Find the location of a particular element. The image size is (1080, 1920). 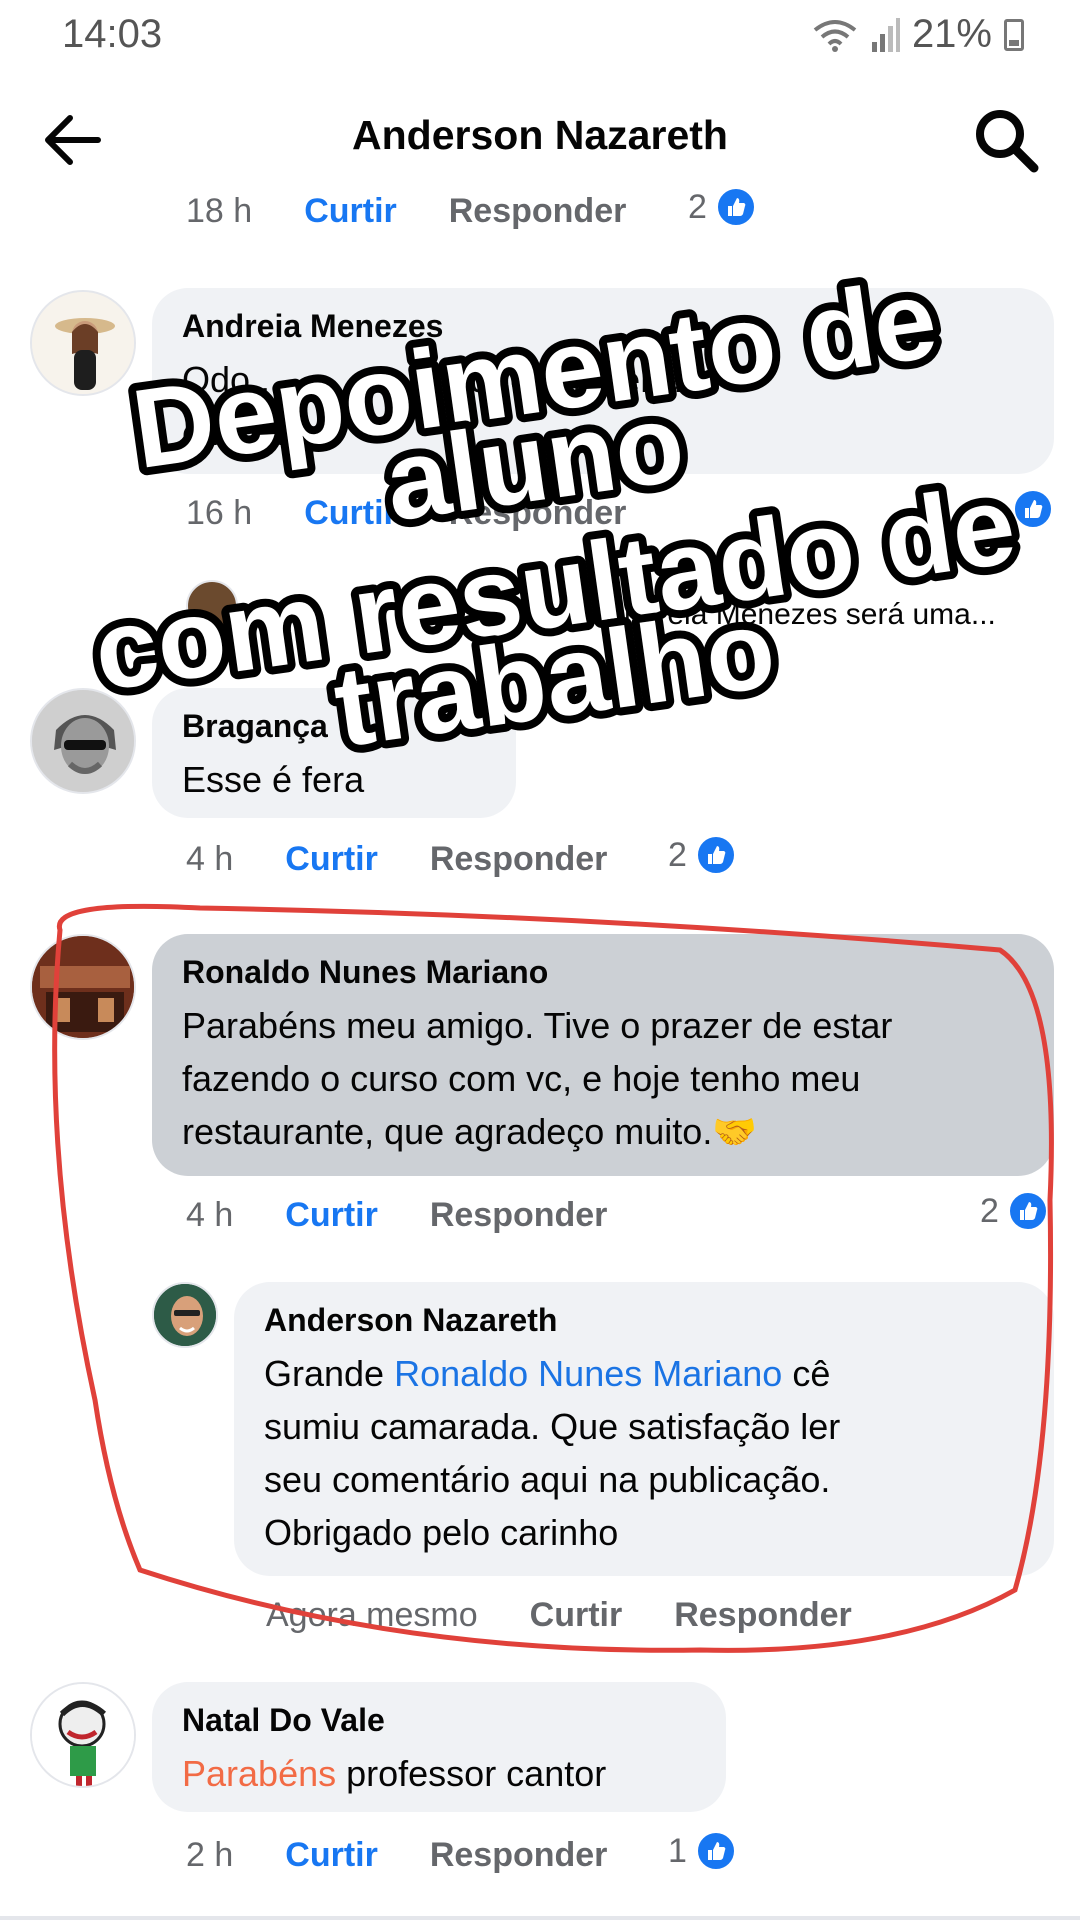

comment-bubble: Natal Do Vale Parabéns professor cantor is located at coordinates (439, 1747).